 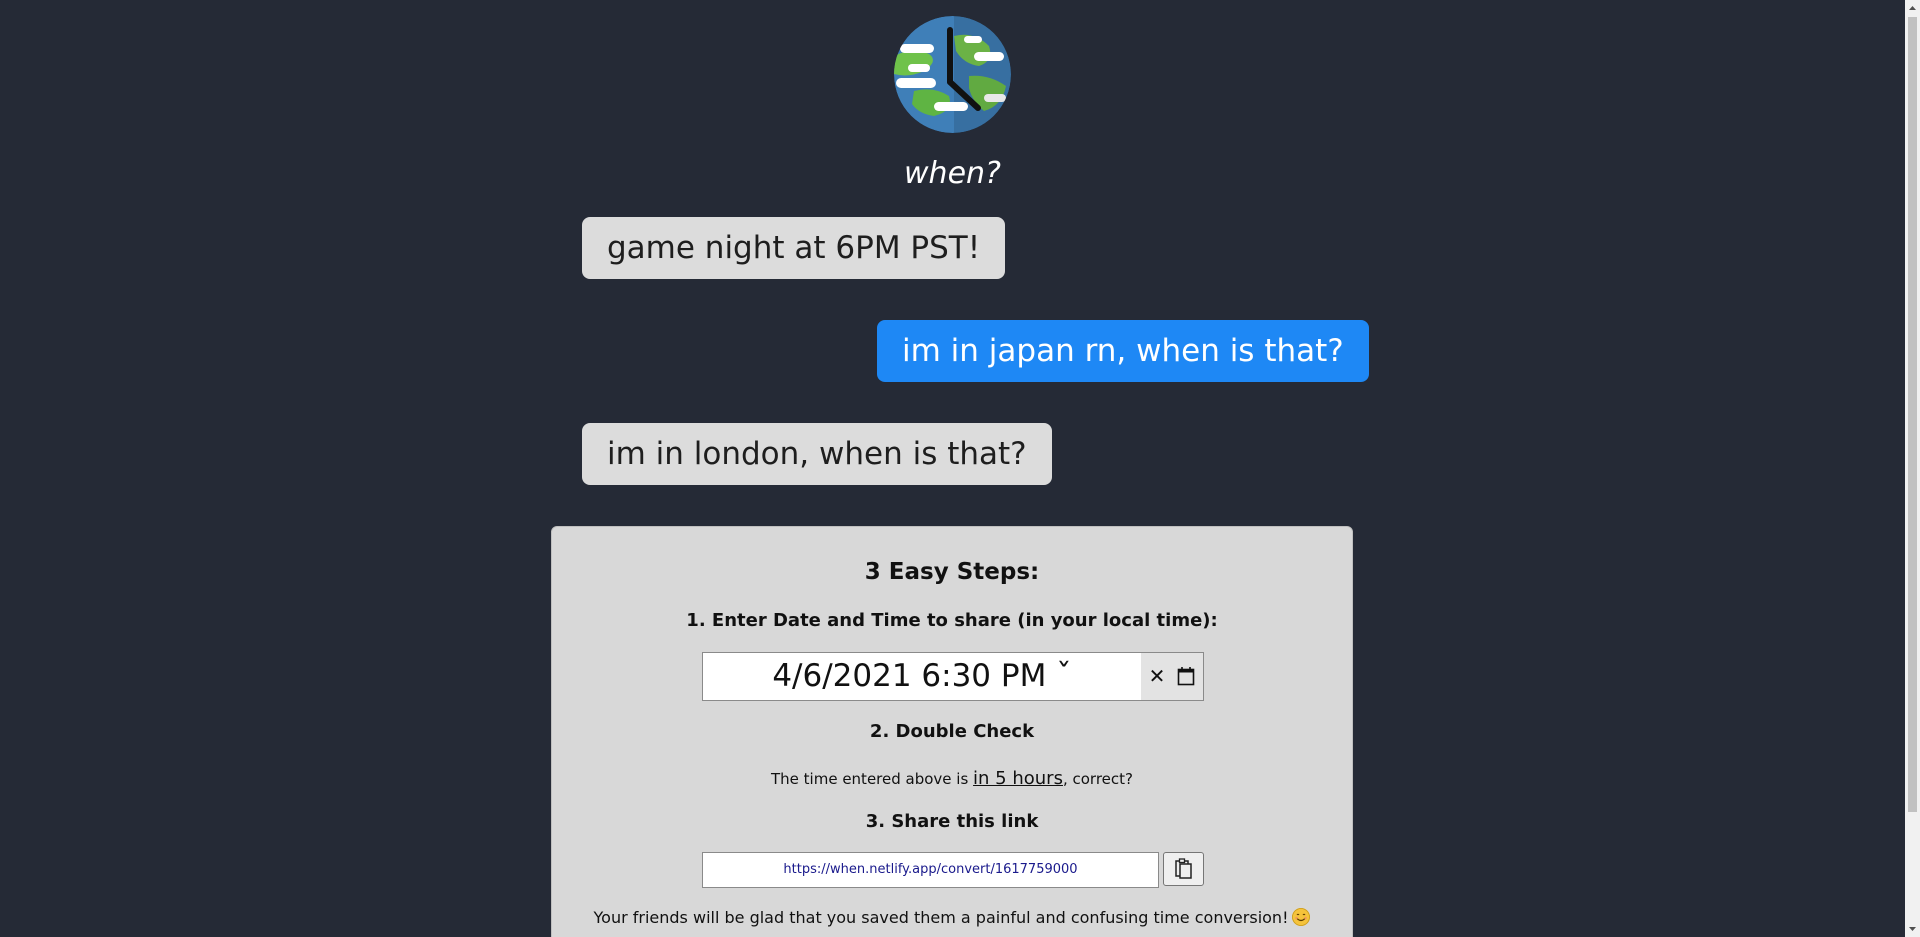 What do you see at coordinates (952, 821) in the screenshot?
I see `step3-label: 3. Share this link` at bounding box center [952, 821].